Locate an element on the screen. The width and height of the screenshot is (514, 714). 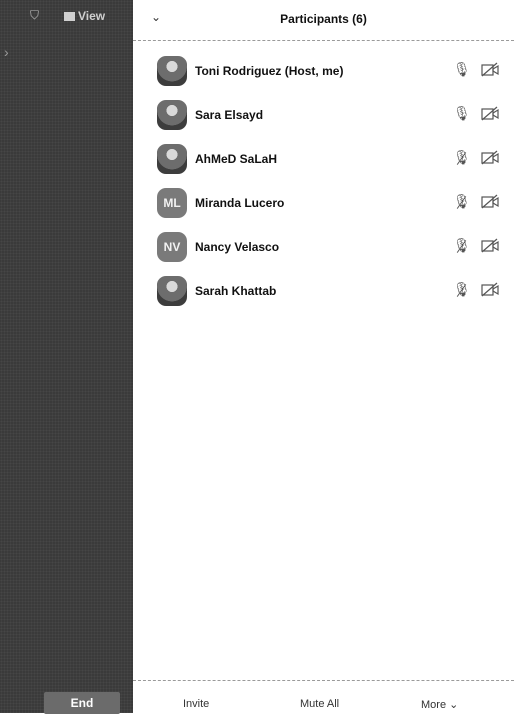
participant-name: Miranda Lucero is located at coordinates (240, 203).